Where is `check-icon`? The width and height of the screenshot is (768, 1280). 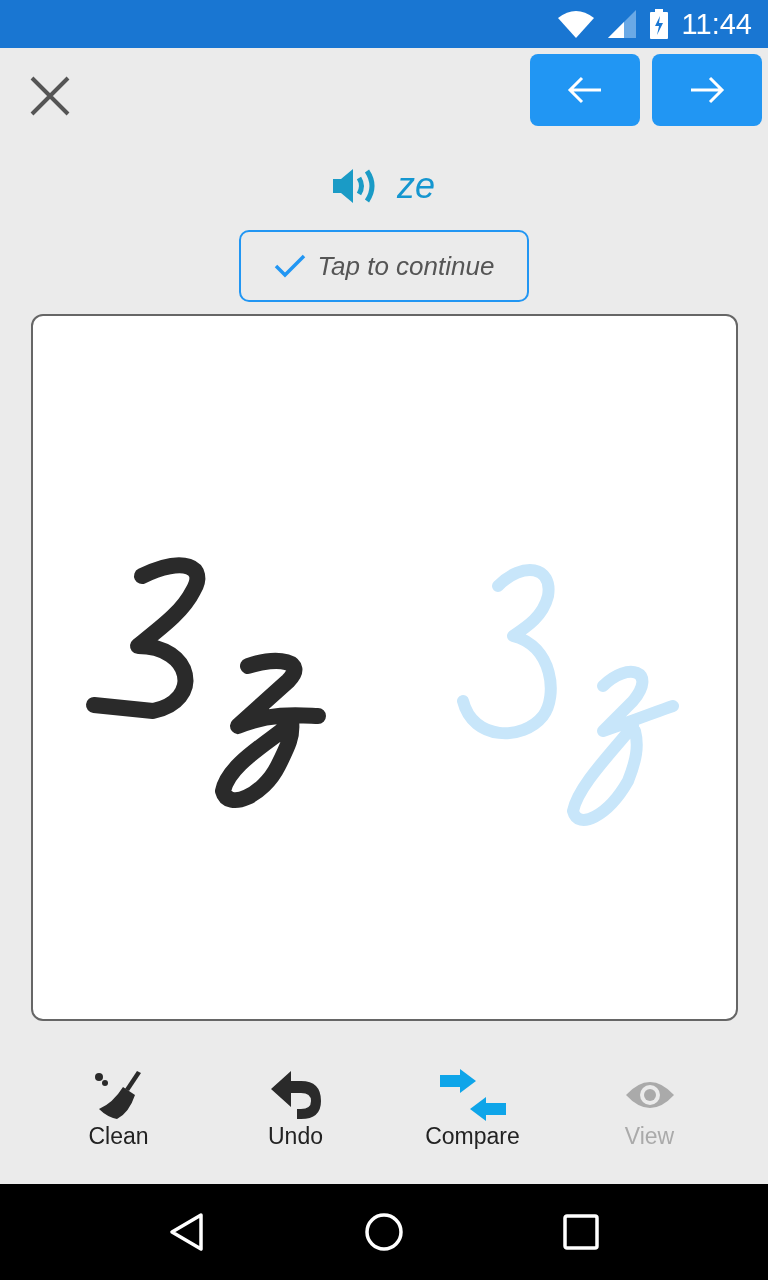 check-icon is located at coordinates (289, 266).